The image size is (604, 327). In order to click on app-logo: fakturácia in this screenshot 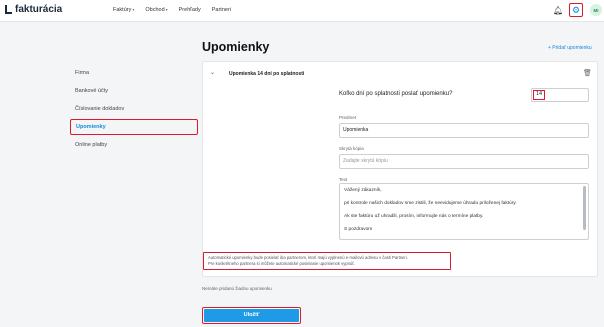, I will do `click(33, 9)`.